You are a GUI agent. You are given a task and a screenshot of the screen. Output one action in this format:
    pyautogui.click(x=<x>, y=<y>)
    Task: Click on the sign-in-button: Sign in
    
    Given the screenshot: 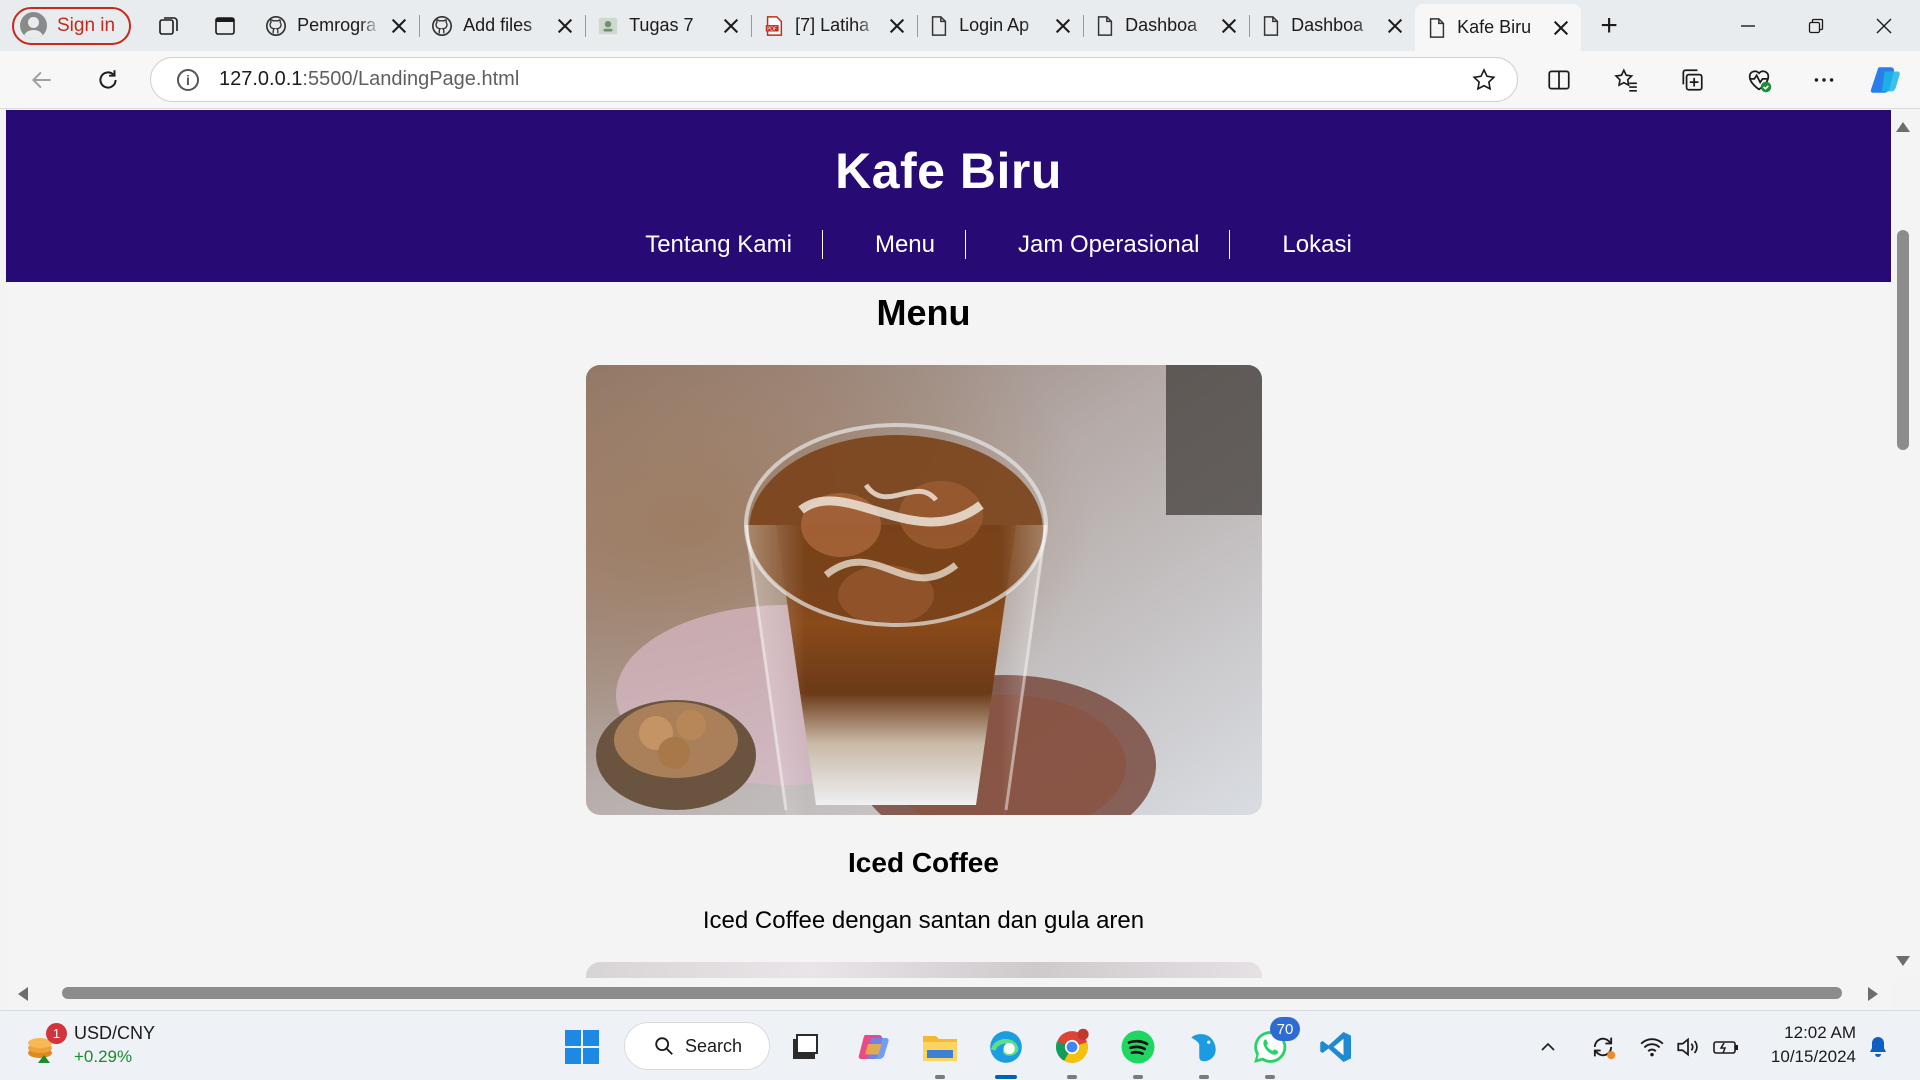 What is the action you would take?
    pyautogui.click(x=72, y=25)
    